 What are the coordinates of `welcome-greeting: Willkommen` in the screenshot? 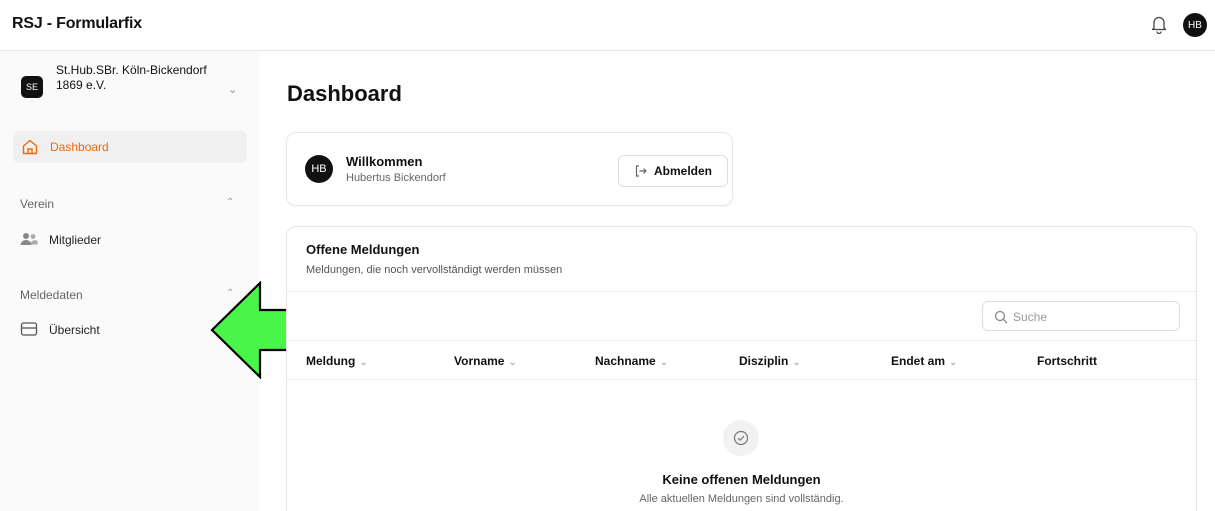 It's located at (384, 161).